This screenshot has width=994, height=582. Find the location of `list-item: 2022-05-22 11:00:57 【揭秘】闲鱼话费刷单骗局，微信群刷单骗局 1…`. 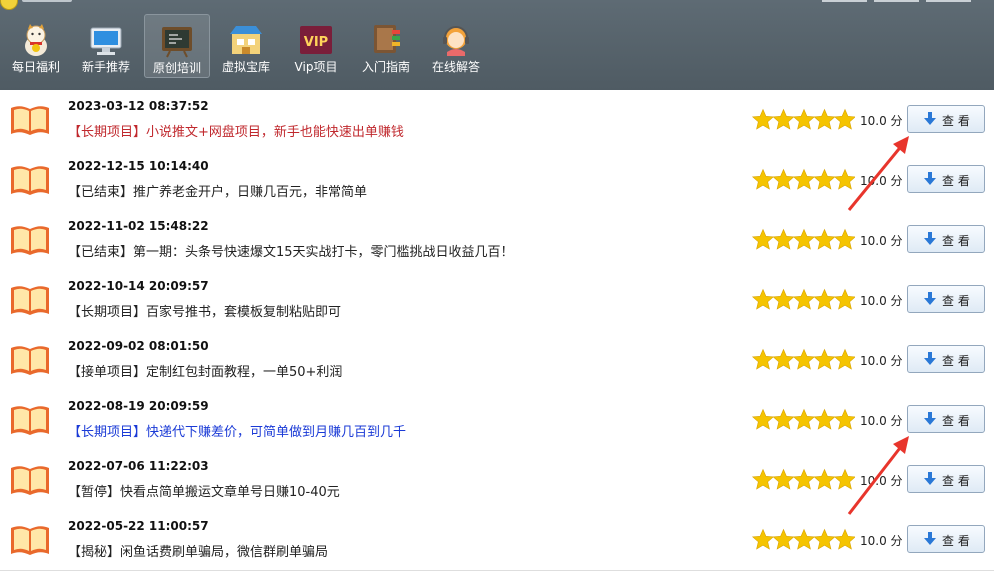

list-item: 2022-05-22 11:00:57 【揭秘】闲鱼话费刷单骗局，微信群刷单骗局 1… is located at coordinates (497, 540).